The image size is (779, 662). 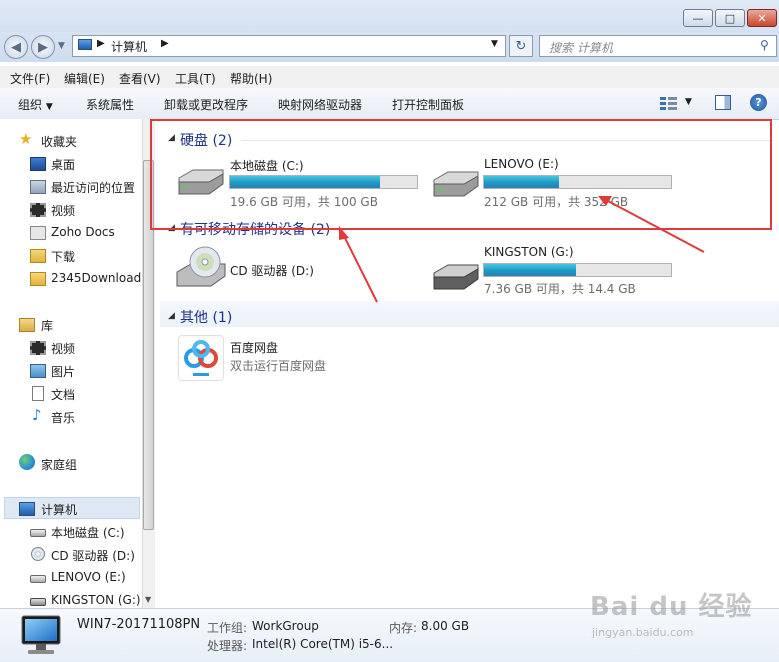 I want to click on computer-details-icon, so click(x=41, y=634).